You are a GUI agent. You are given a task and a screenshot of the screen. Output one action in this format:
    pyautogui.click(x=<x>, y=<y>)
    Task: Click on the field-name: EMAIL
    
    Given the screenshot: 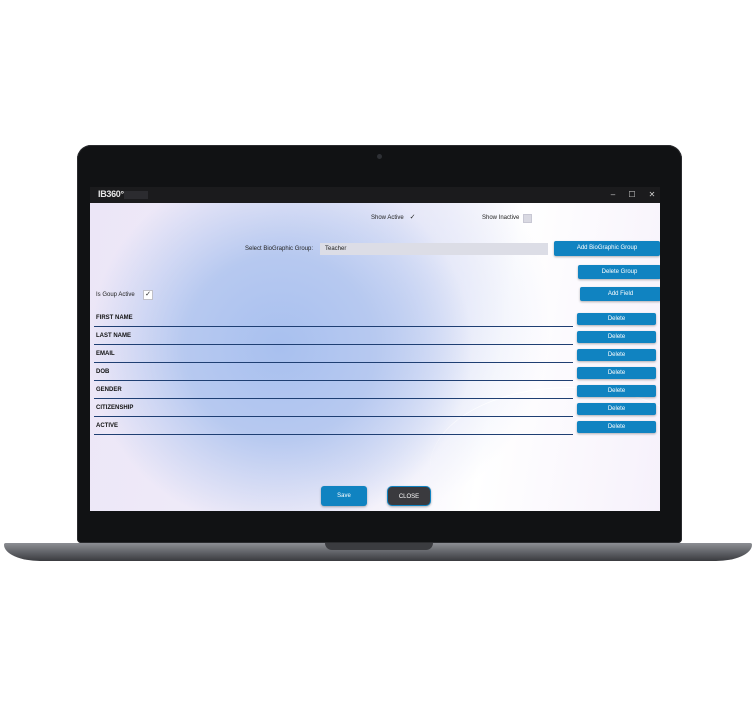 What is the action you would take?
    pyautogui.click(x=105, y=354)
    